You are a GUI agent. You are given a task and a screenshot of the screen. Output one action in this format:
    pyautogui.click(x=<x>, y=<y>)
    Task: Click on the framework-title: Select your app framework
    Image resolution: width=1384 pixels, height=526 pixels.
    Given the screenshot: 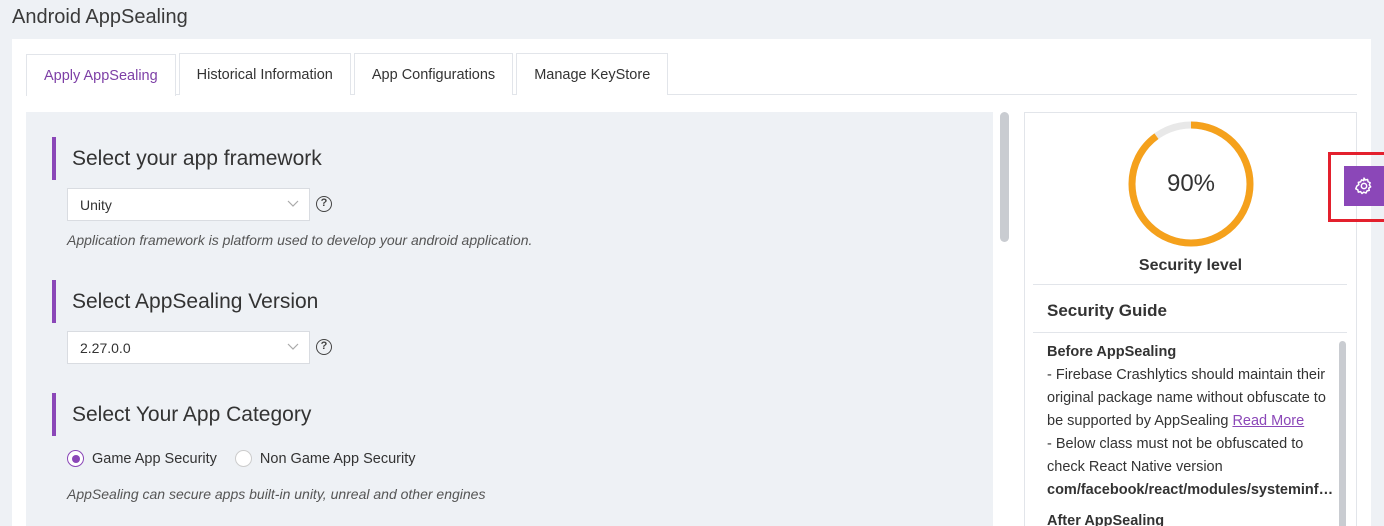 What is the action you would take?
    pyautogui.click(x=502, y=158)
    